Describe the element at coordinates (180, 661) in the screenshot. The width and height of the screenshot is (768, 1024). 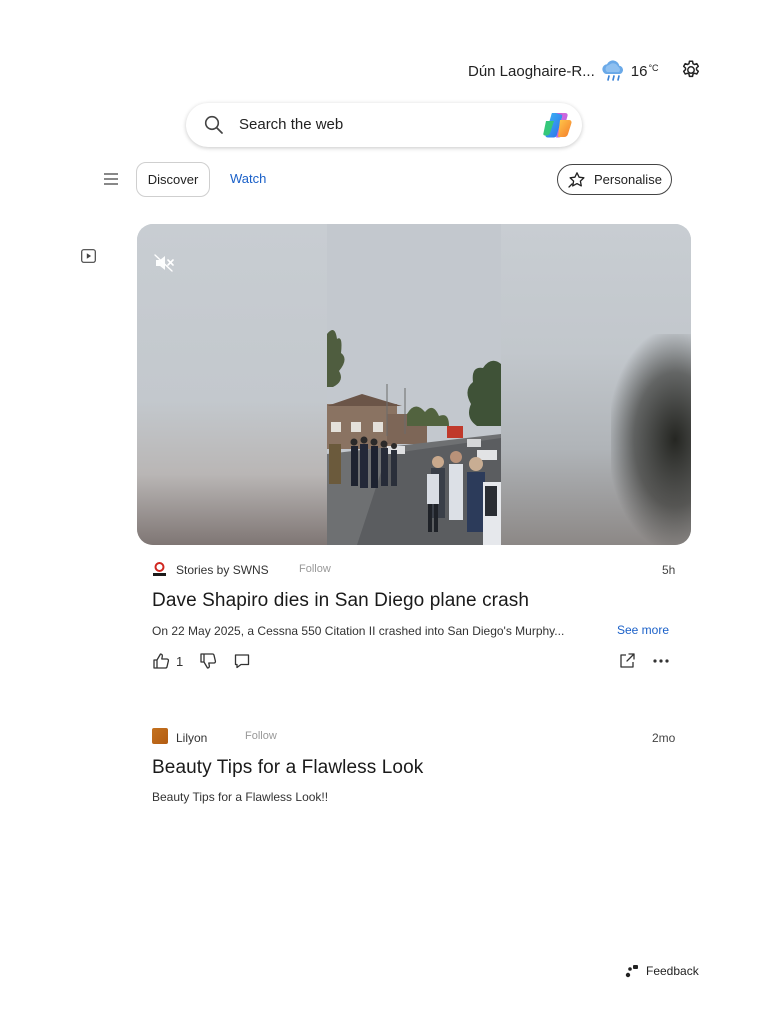
I see `like-count: 1` at that location.